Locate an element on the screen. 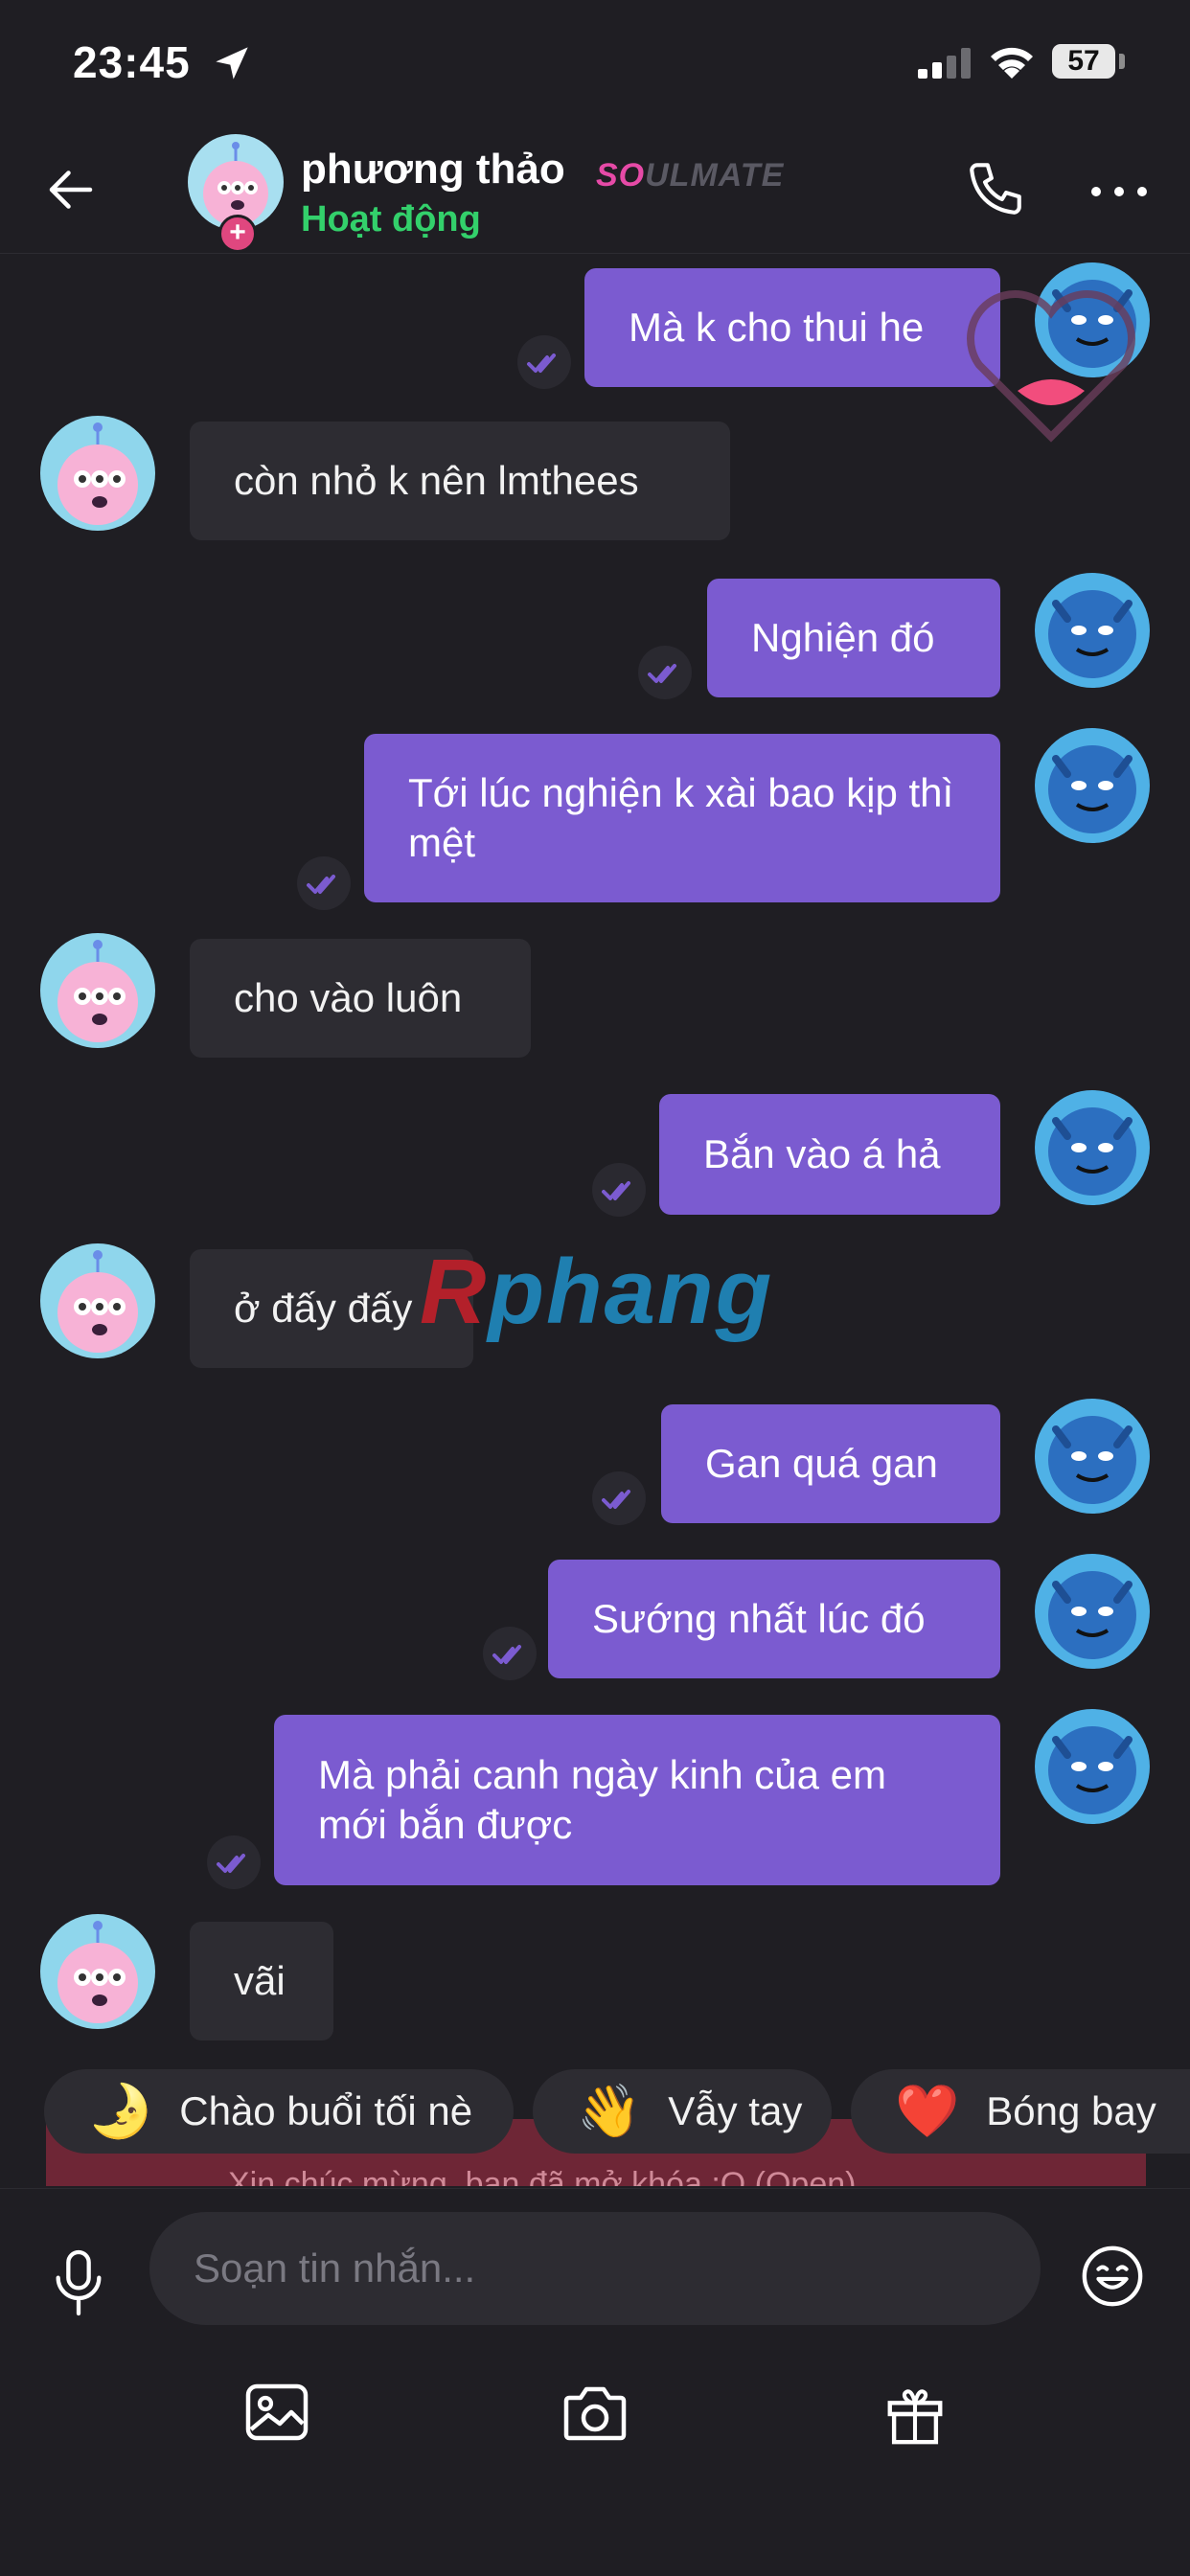 The height and width of the screenshot is (2576, 1190). back-arrow-icon is located at coordinates (71, 189).